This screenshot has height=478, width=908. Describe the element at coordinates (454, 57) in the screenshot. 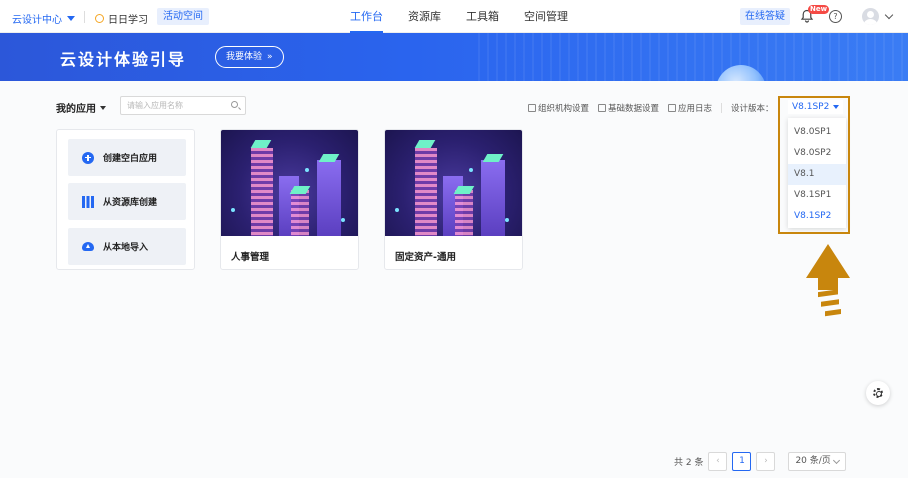

I see `guide-banner: 云设计体验引导 我要体验 »` at that location.